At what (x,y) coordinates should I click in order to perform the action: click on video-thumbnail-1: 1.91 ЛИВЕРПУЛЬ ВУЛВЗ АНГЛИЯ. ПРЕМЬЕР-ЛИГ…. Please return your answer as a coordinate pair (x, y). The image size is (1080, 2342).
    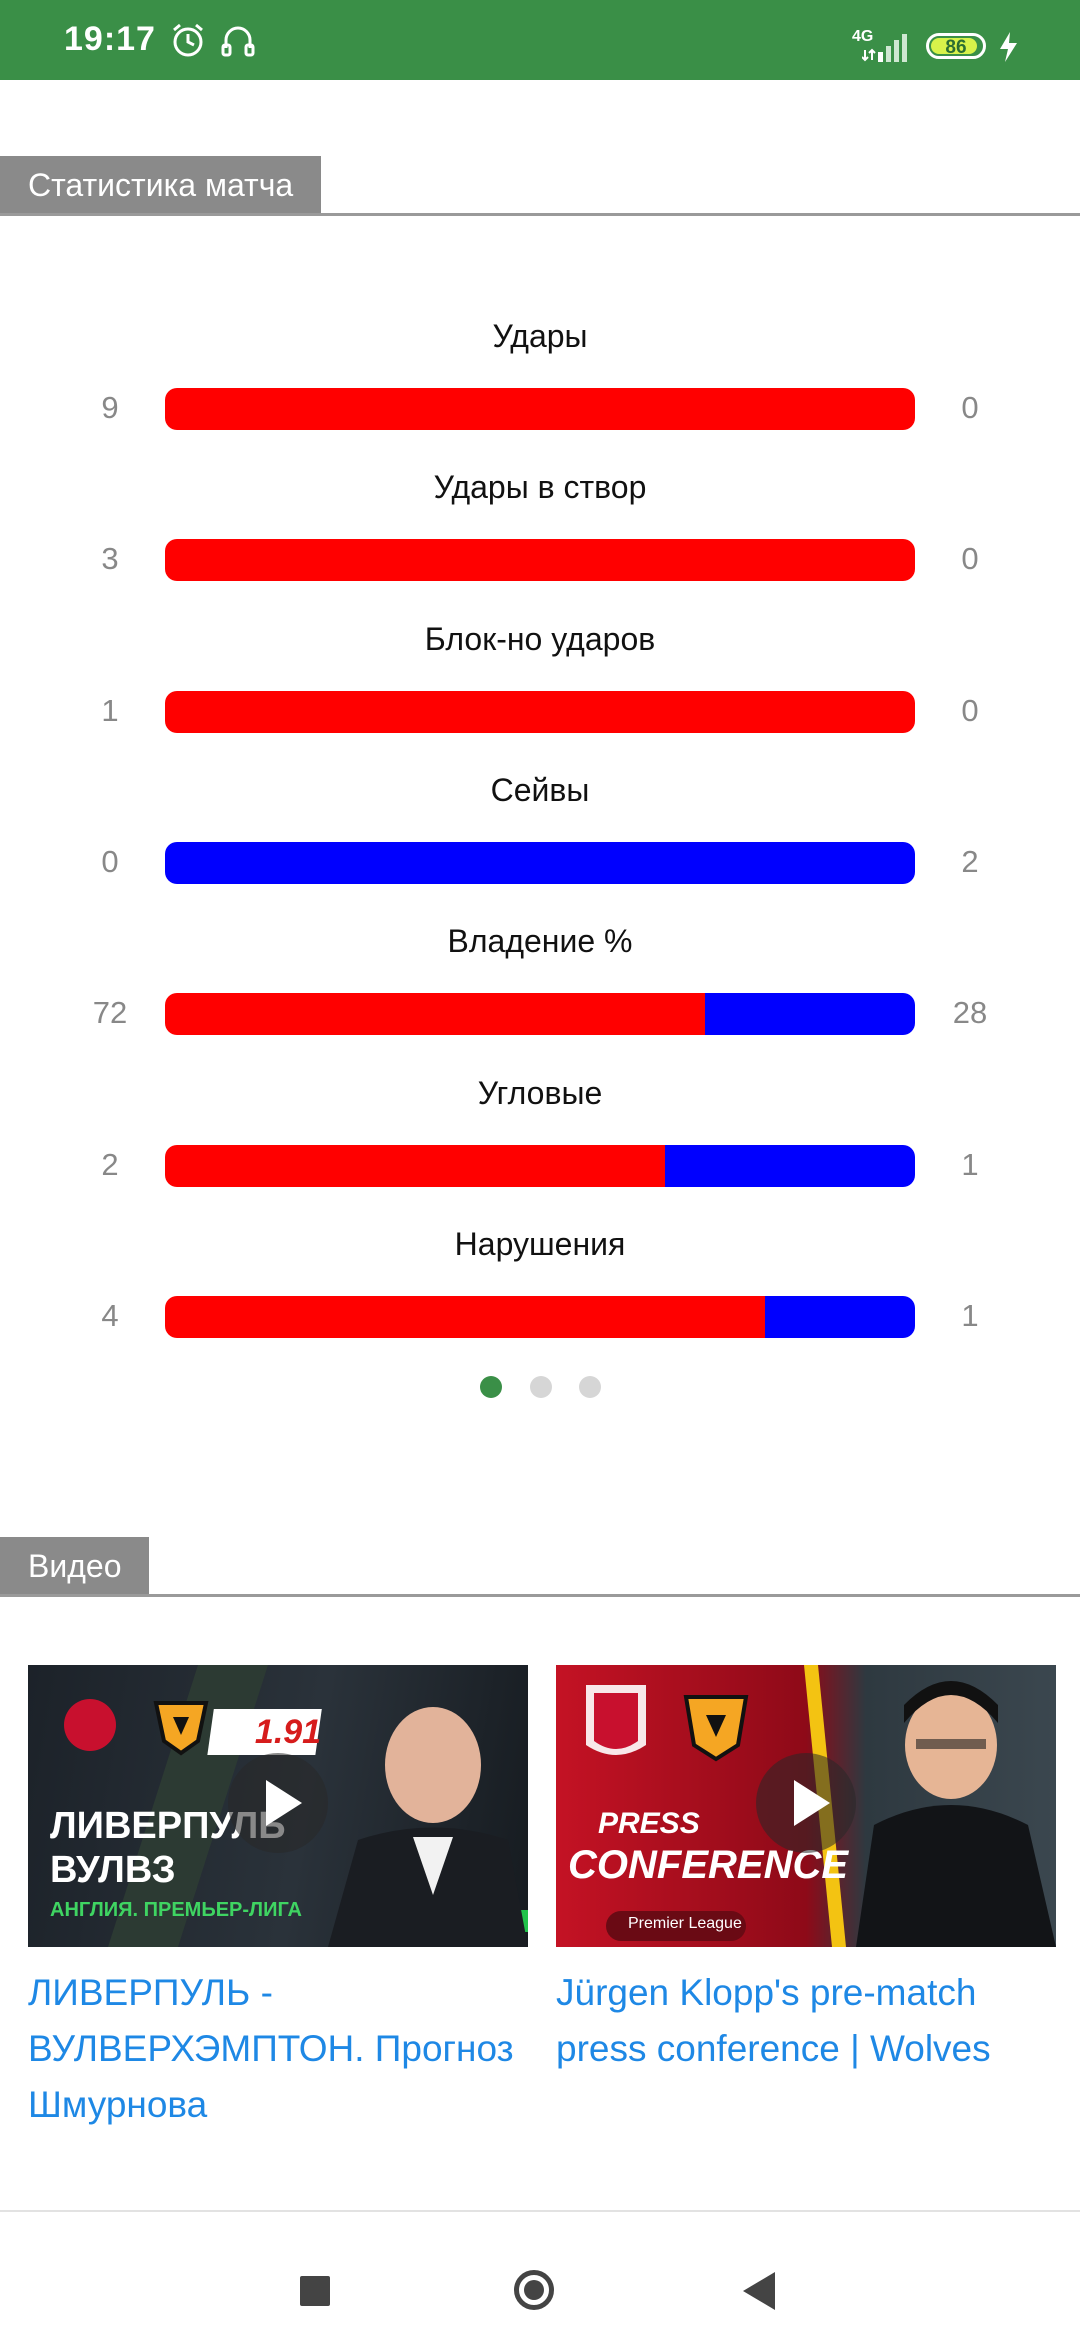
    Looking at the image, I should click on (278, 1806).